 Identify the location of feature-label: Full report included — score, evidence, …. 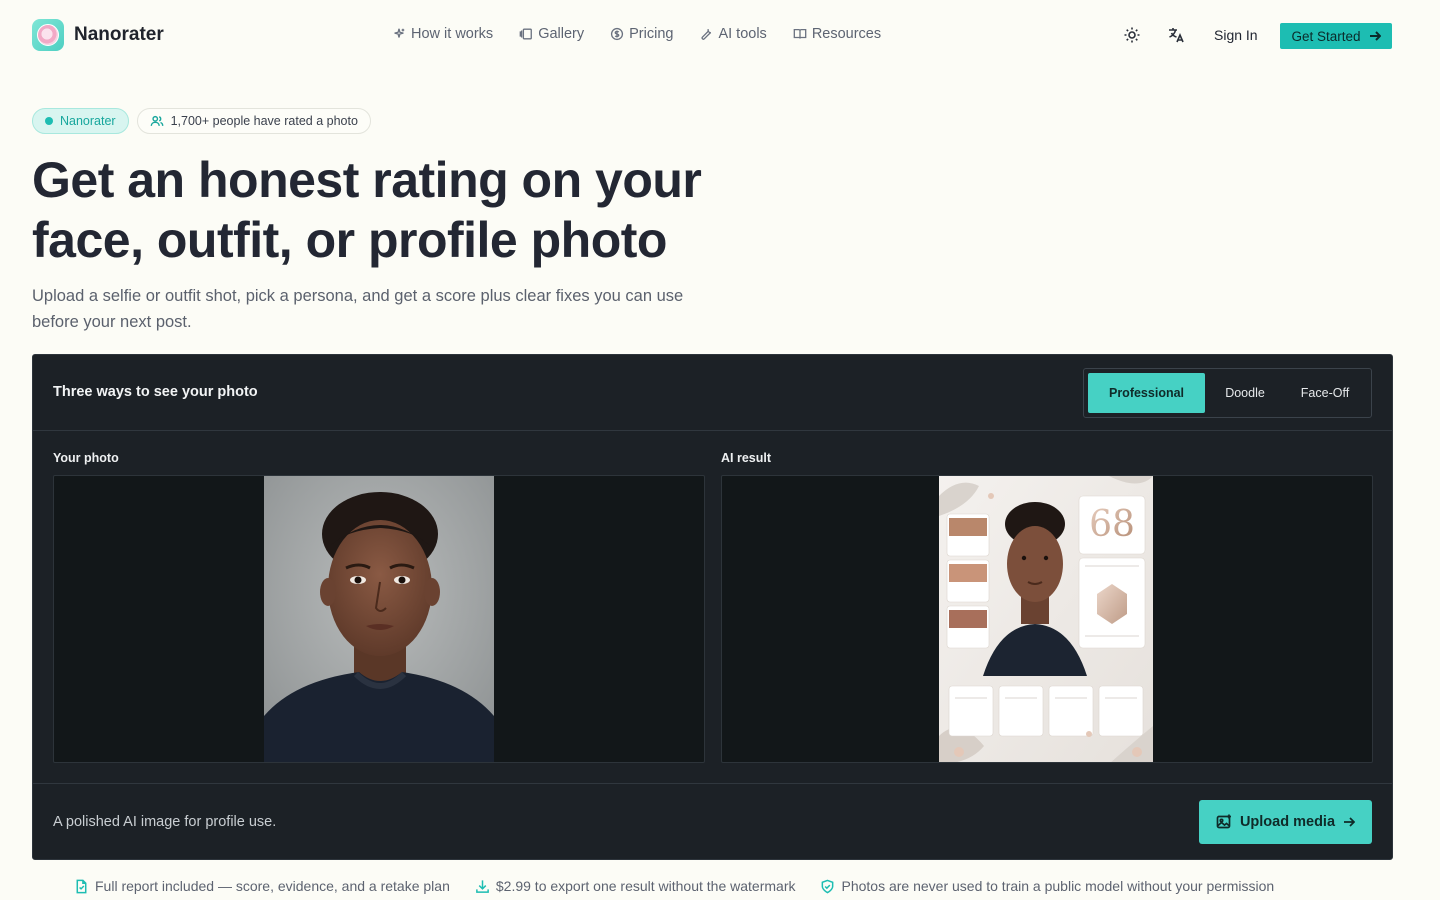
(272, 886).